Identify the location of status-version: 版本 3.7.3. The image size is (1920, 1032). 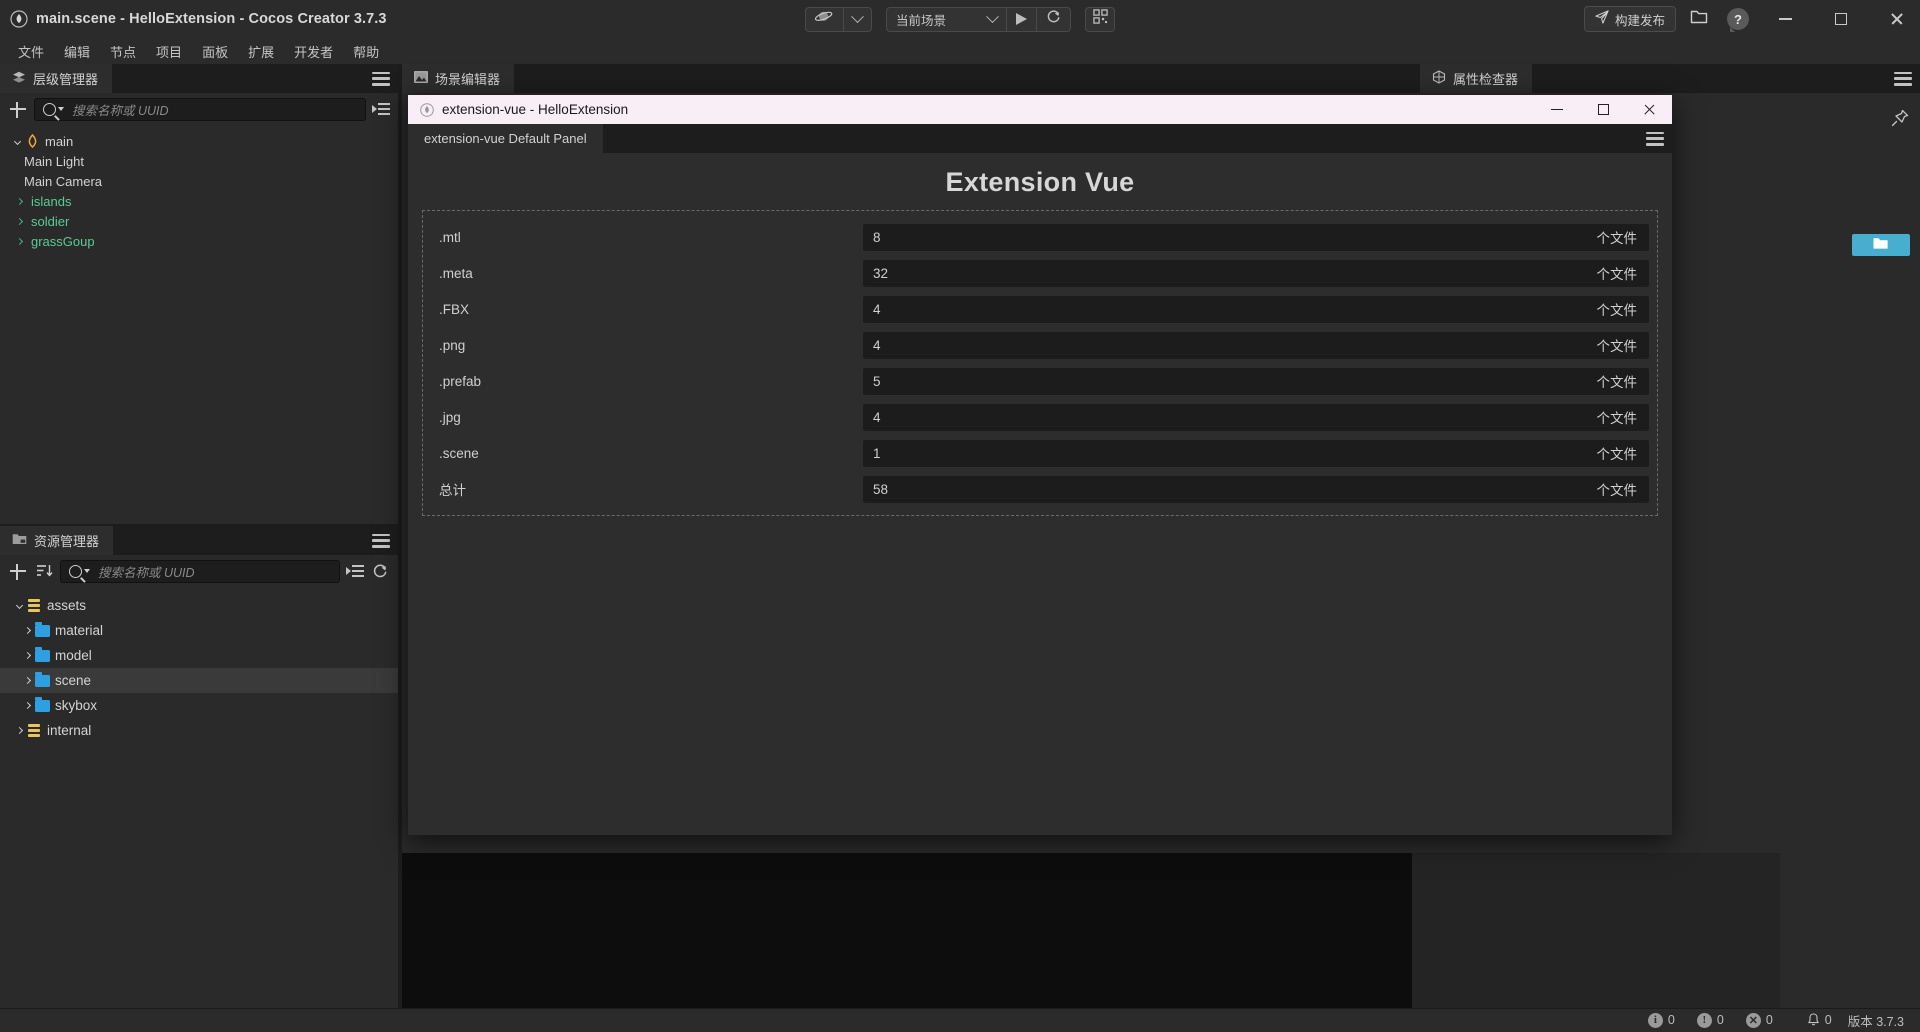
(1875, 1021).